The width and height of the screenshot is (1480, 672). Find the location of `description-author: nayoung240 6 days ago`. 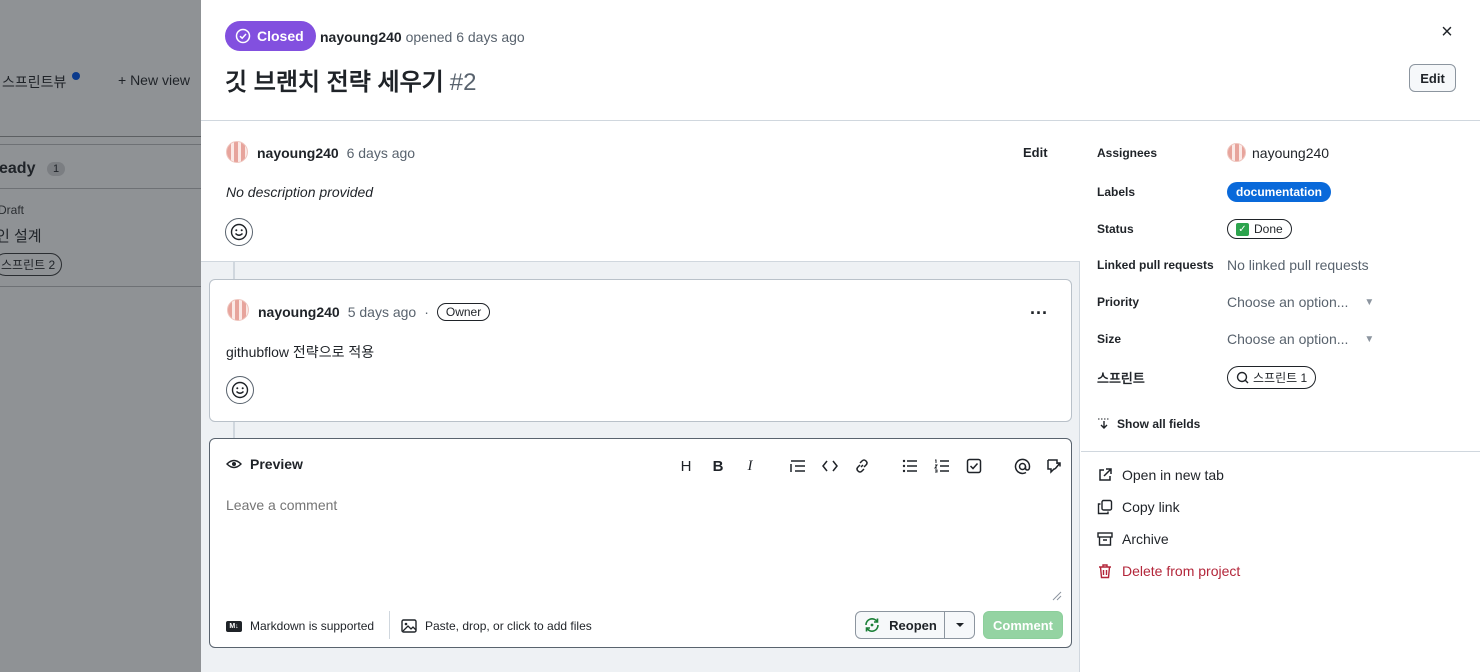

description-author: nayoung240 6 days ago is located at coordinates (336, 153).